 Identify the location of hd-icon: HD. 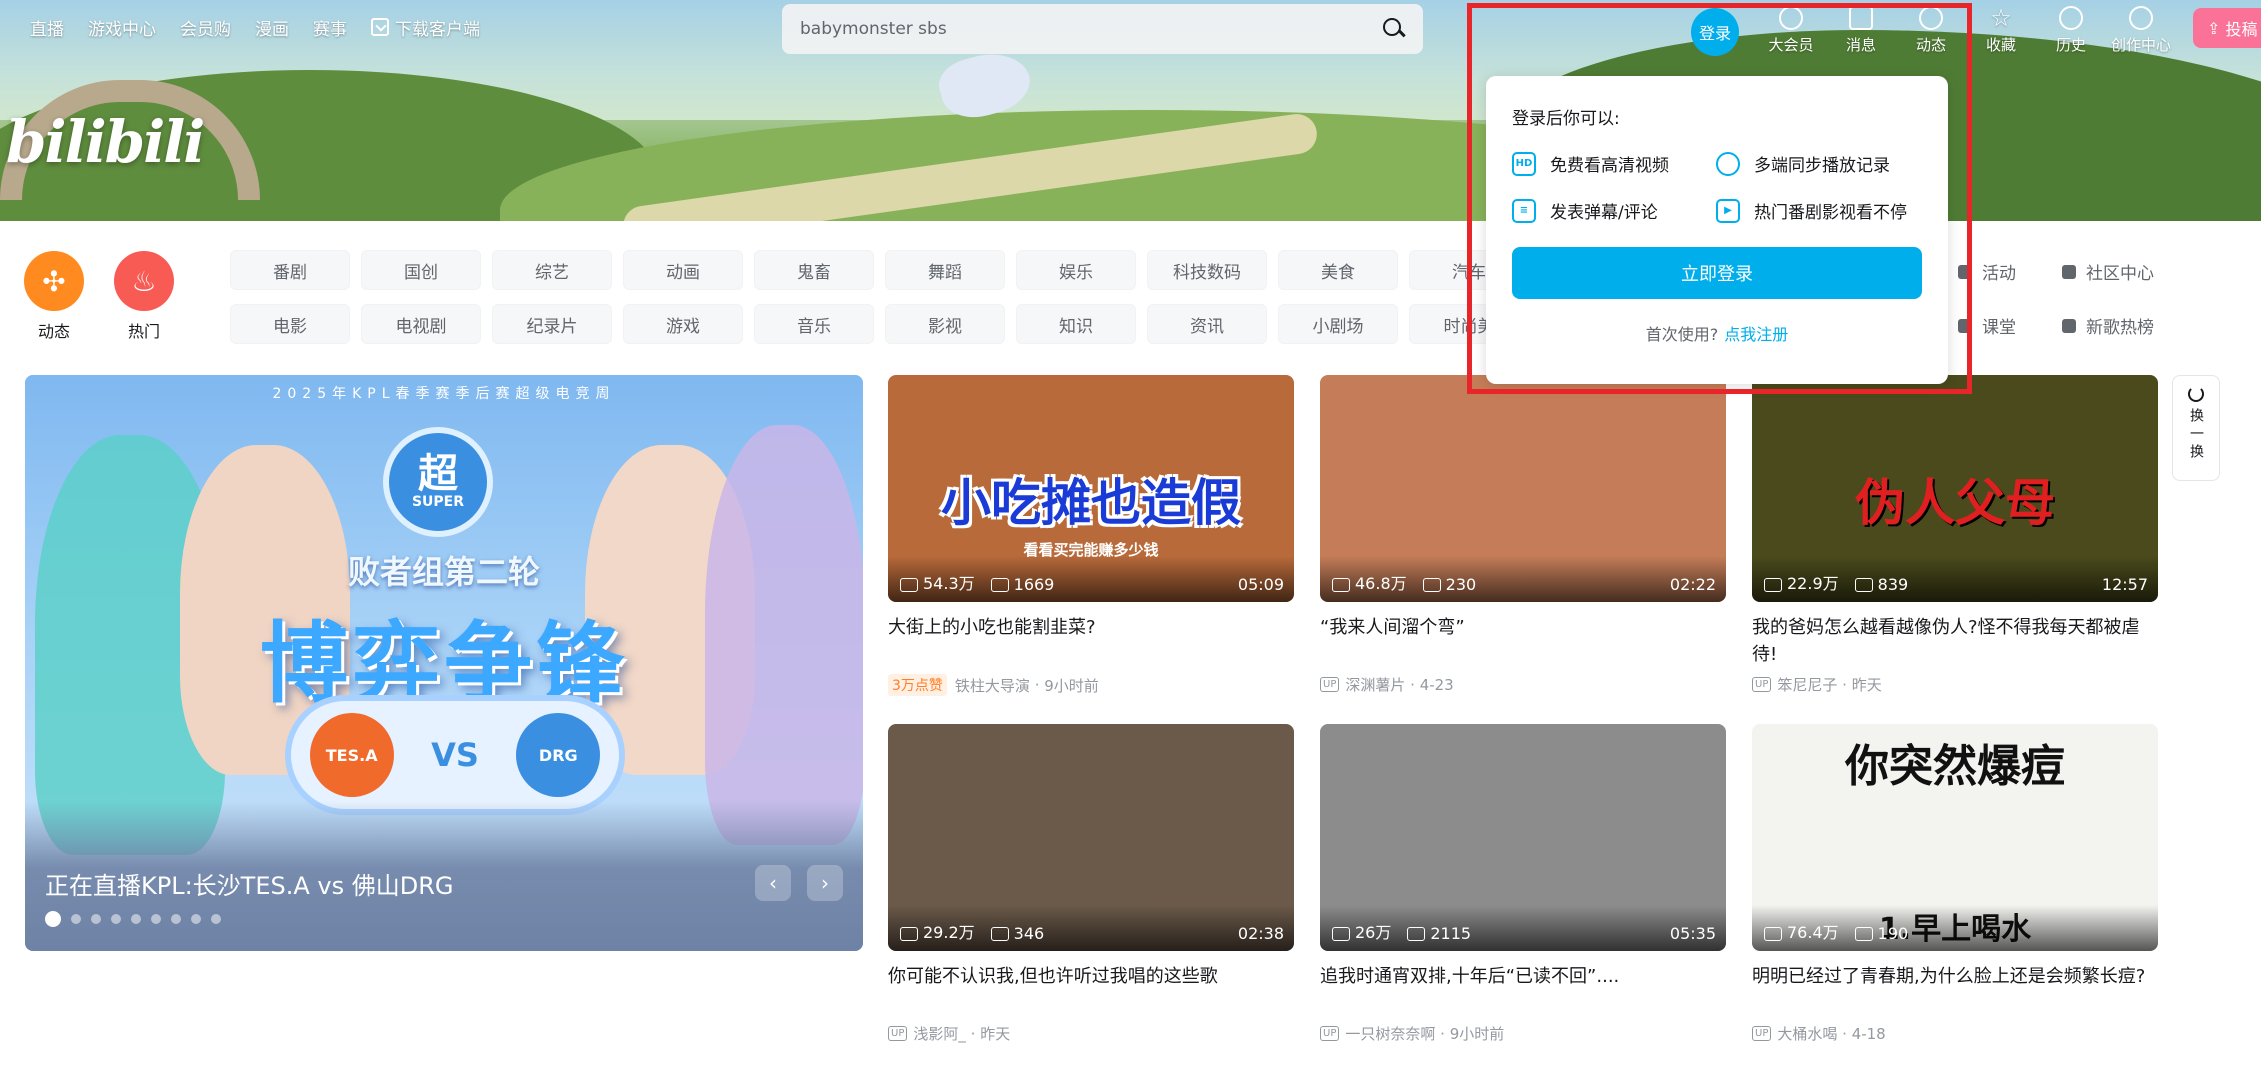
(1524, 163).